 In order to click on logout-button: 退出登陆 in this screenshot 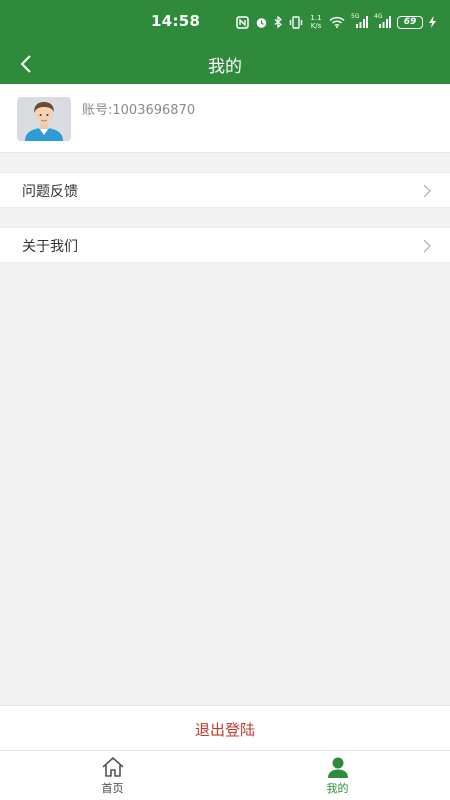, I will do `click(225, 728)`.